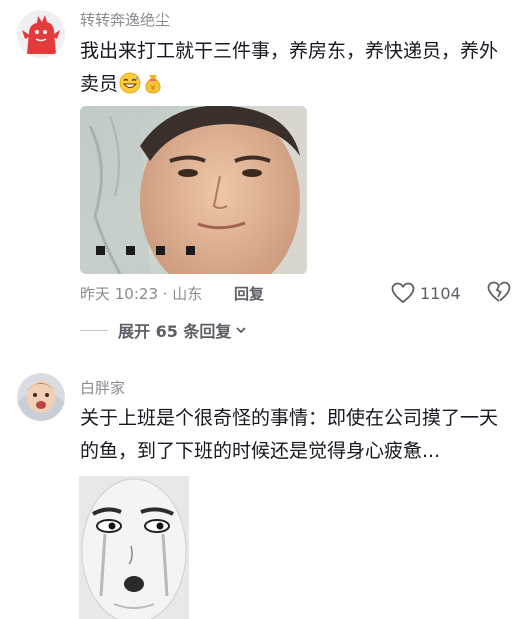 The image size is (522, 619). I want to click on expand-replies-button: 展开 65 条回复, so click(163, 330).